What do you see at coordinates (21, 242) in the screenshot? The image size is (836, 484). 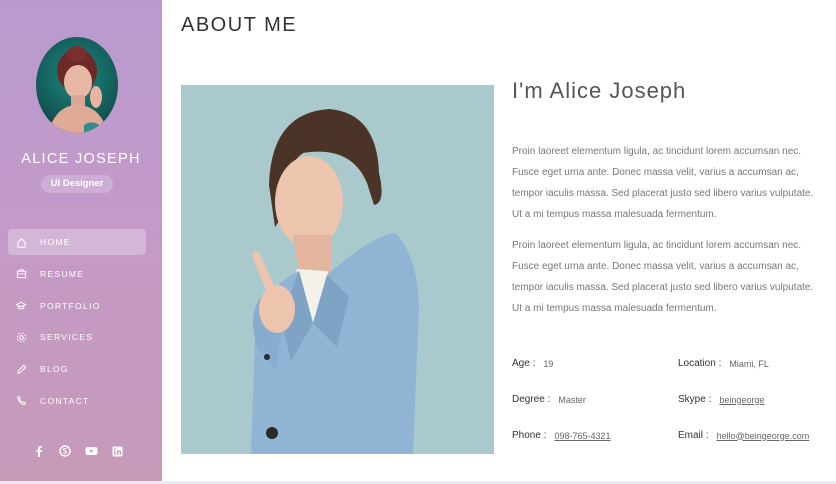 I see `home-icon` at bounding box center [21, 242].